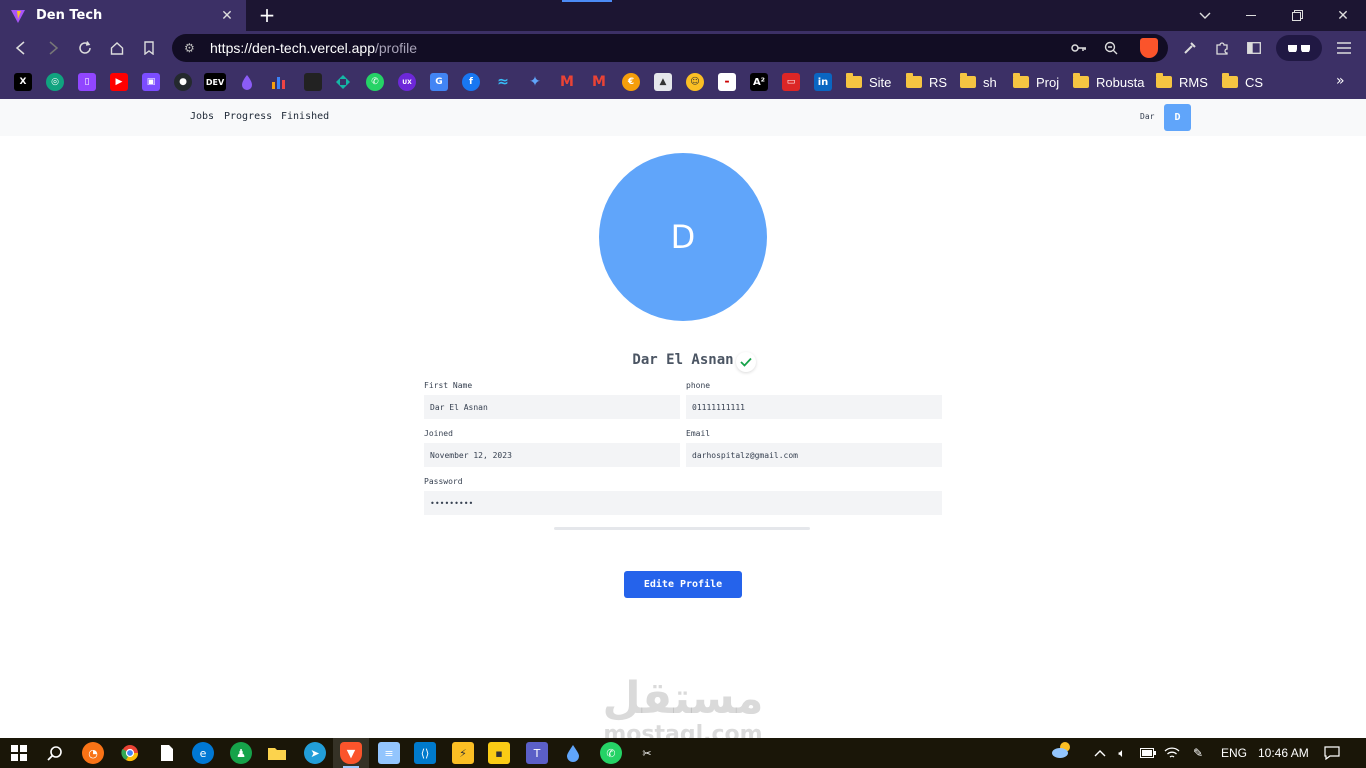  Describe the element at coordinates (241, 753) in the screenshot. I see `android-app-icon: ♟` at that location.